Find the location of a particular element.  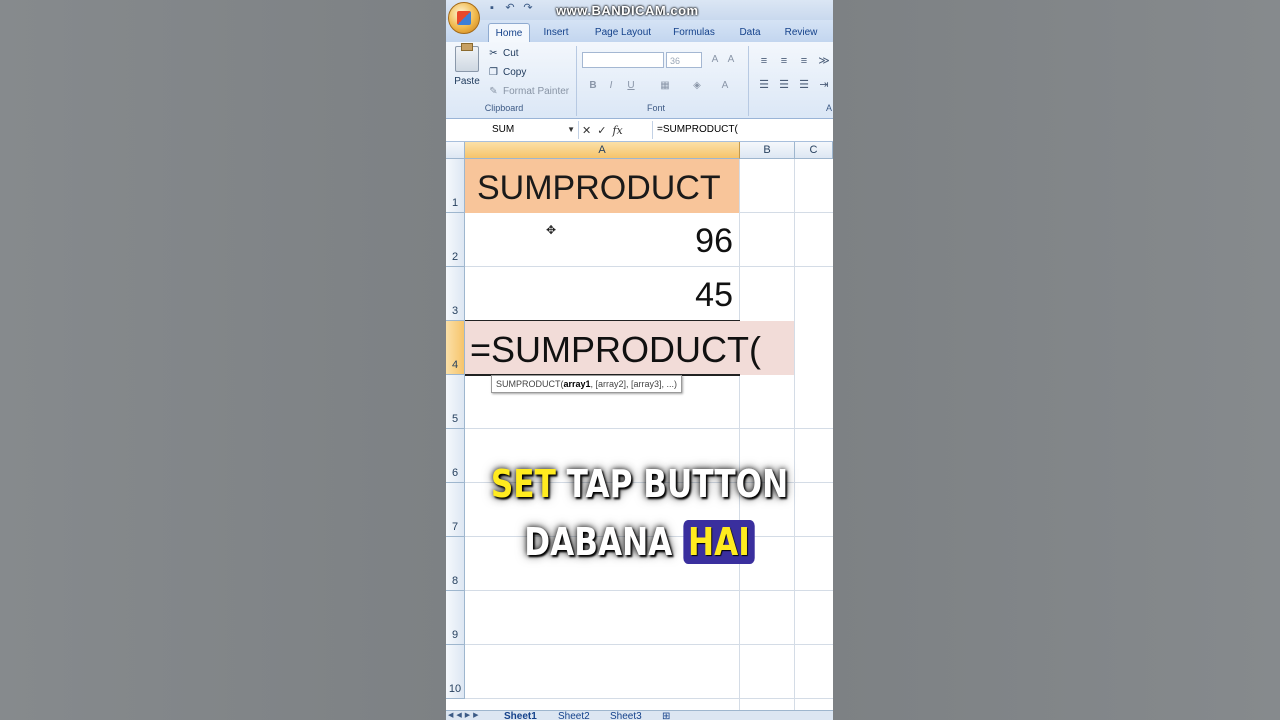

cell-a2: 96 is located at coordinates (599, 241).